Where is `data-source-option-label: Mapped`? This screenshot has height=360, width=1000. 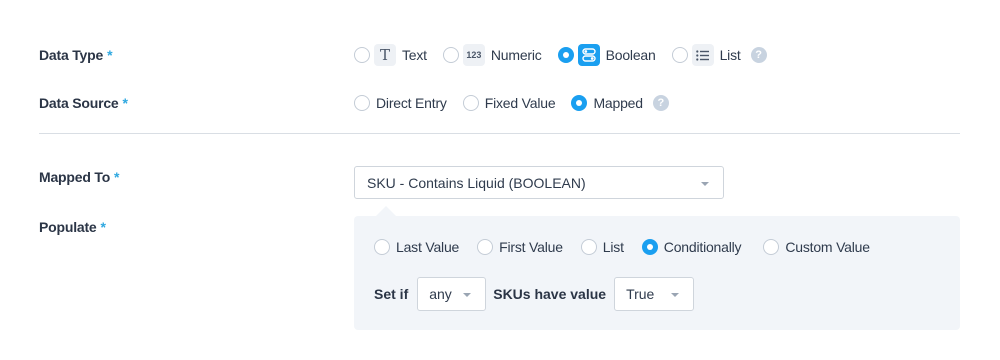 data-source-option-label: Mapped is located at coordinates (618, 103).